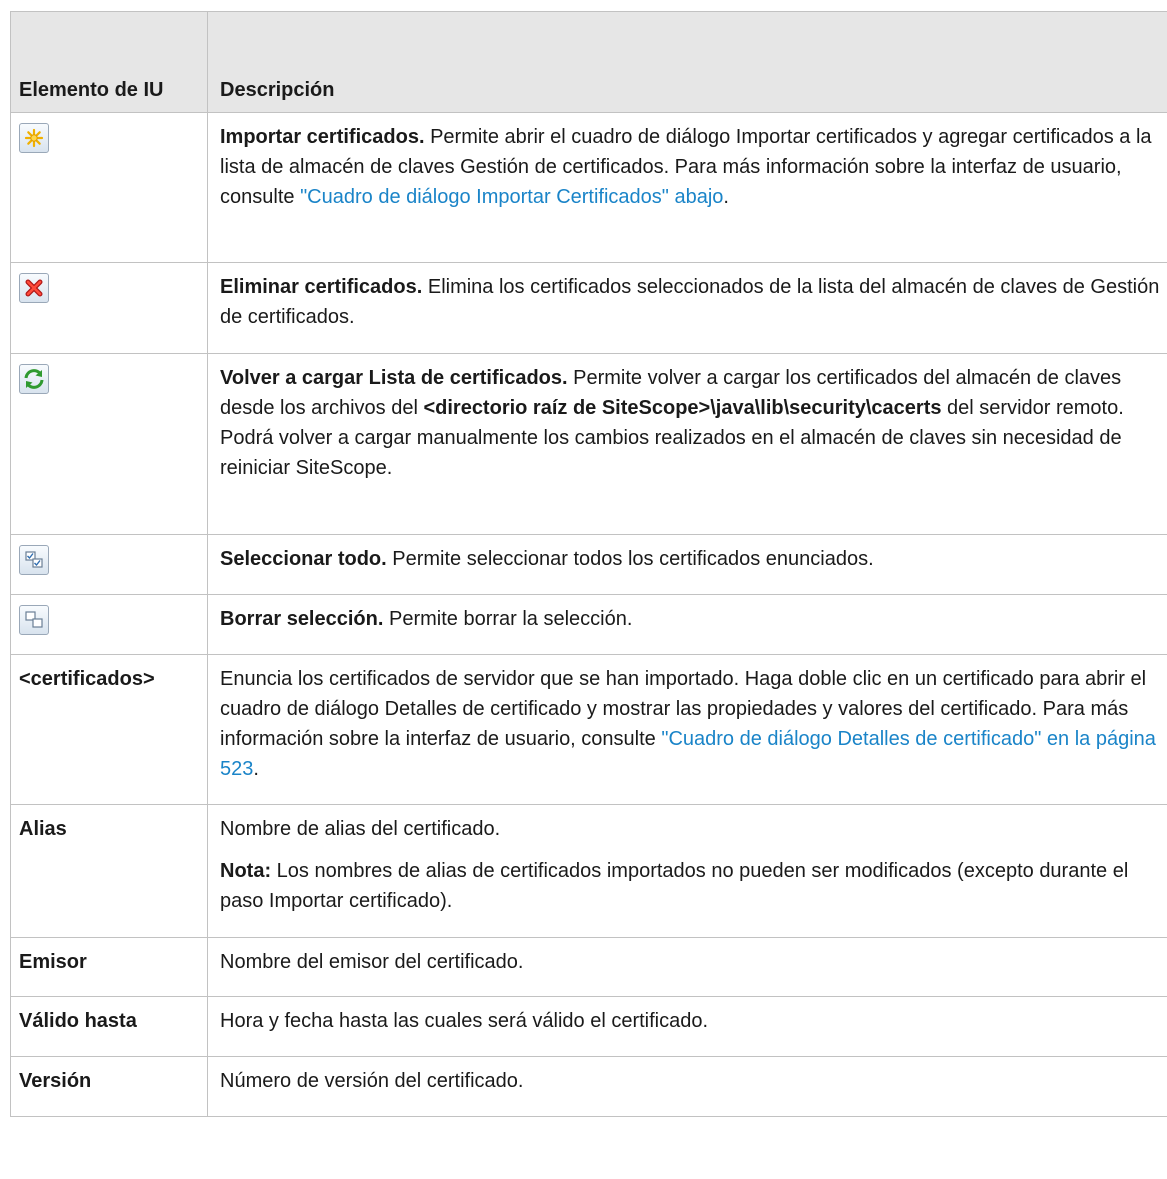  I want to click on item-title: Eliminar certificados., so click(321, 287).